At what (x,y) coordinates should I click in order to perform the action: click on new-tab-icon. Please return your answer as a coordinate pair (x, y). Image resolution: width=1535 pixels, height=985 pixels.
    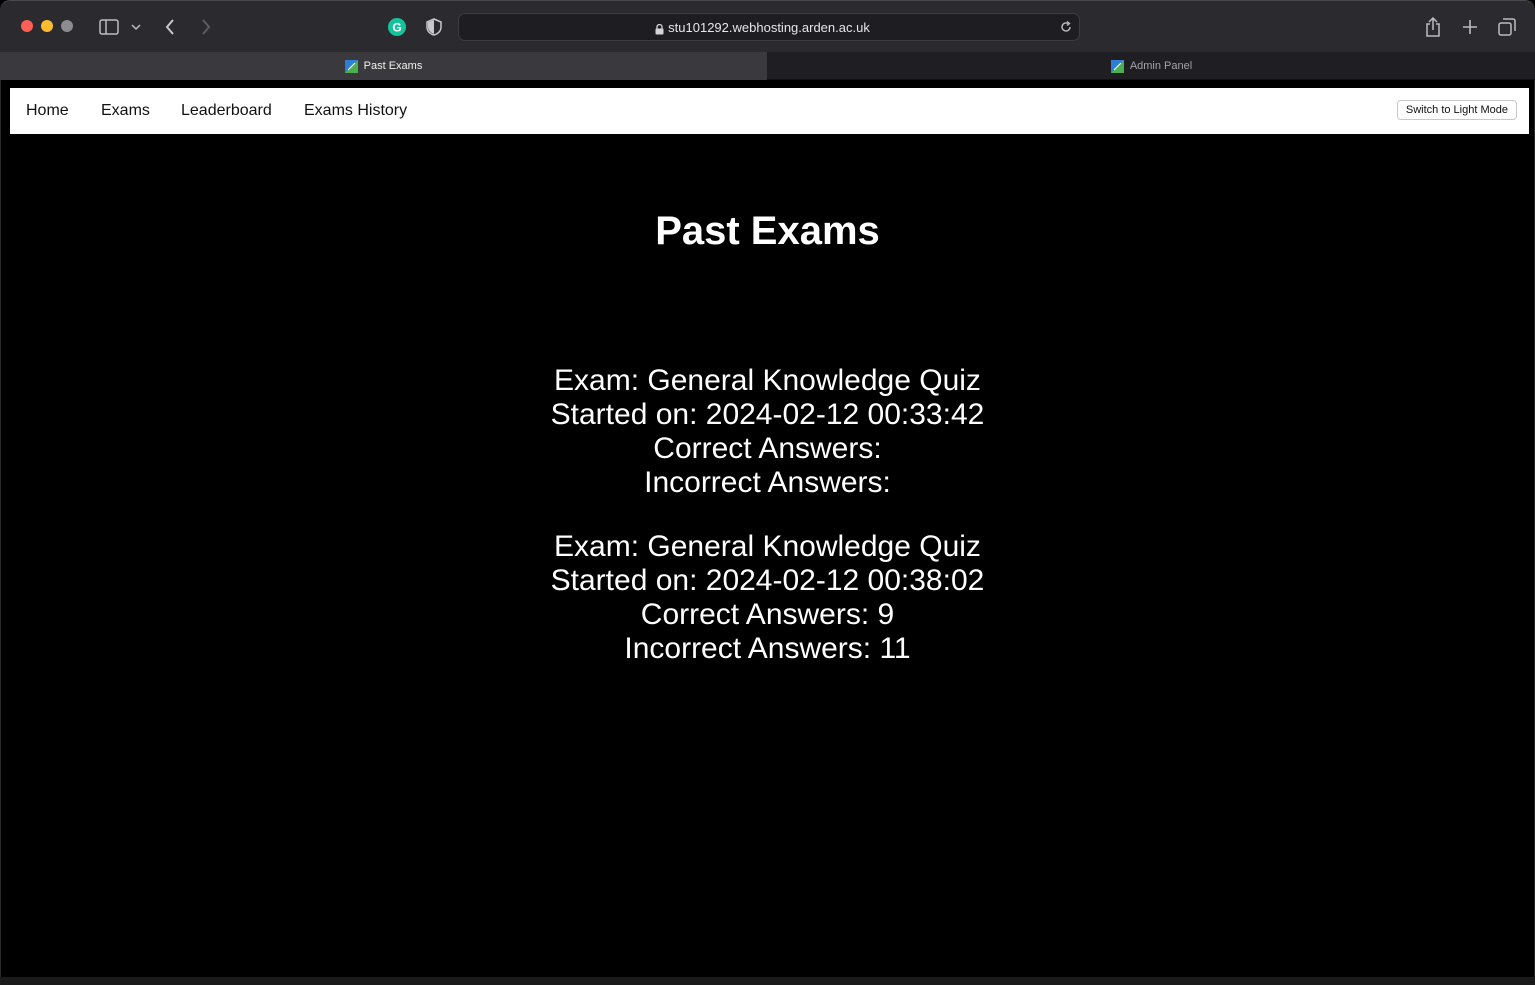
    Looking at the image, I should click on (1470, 27).